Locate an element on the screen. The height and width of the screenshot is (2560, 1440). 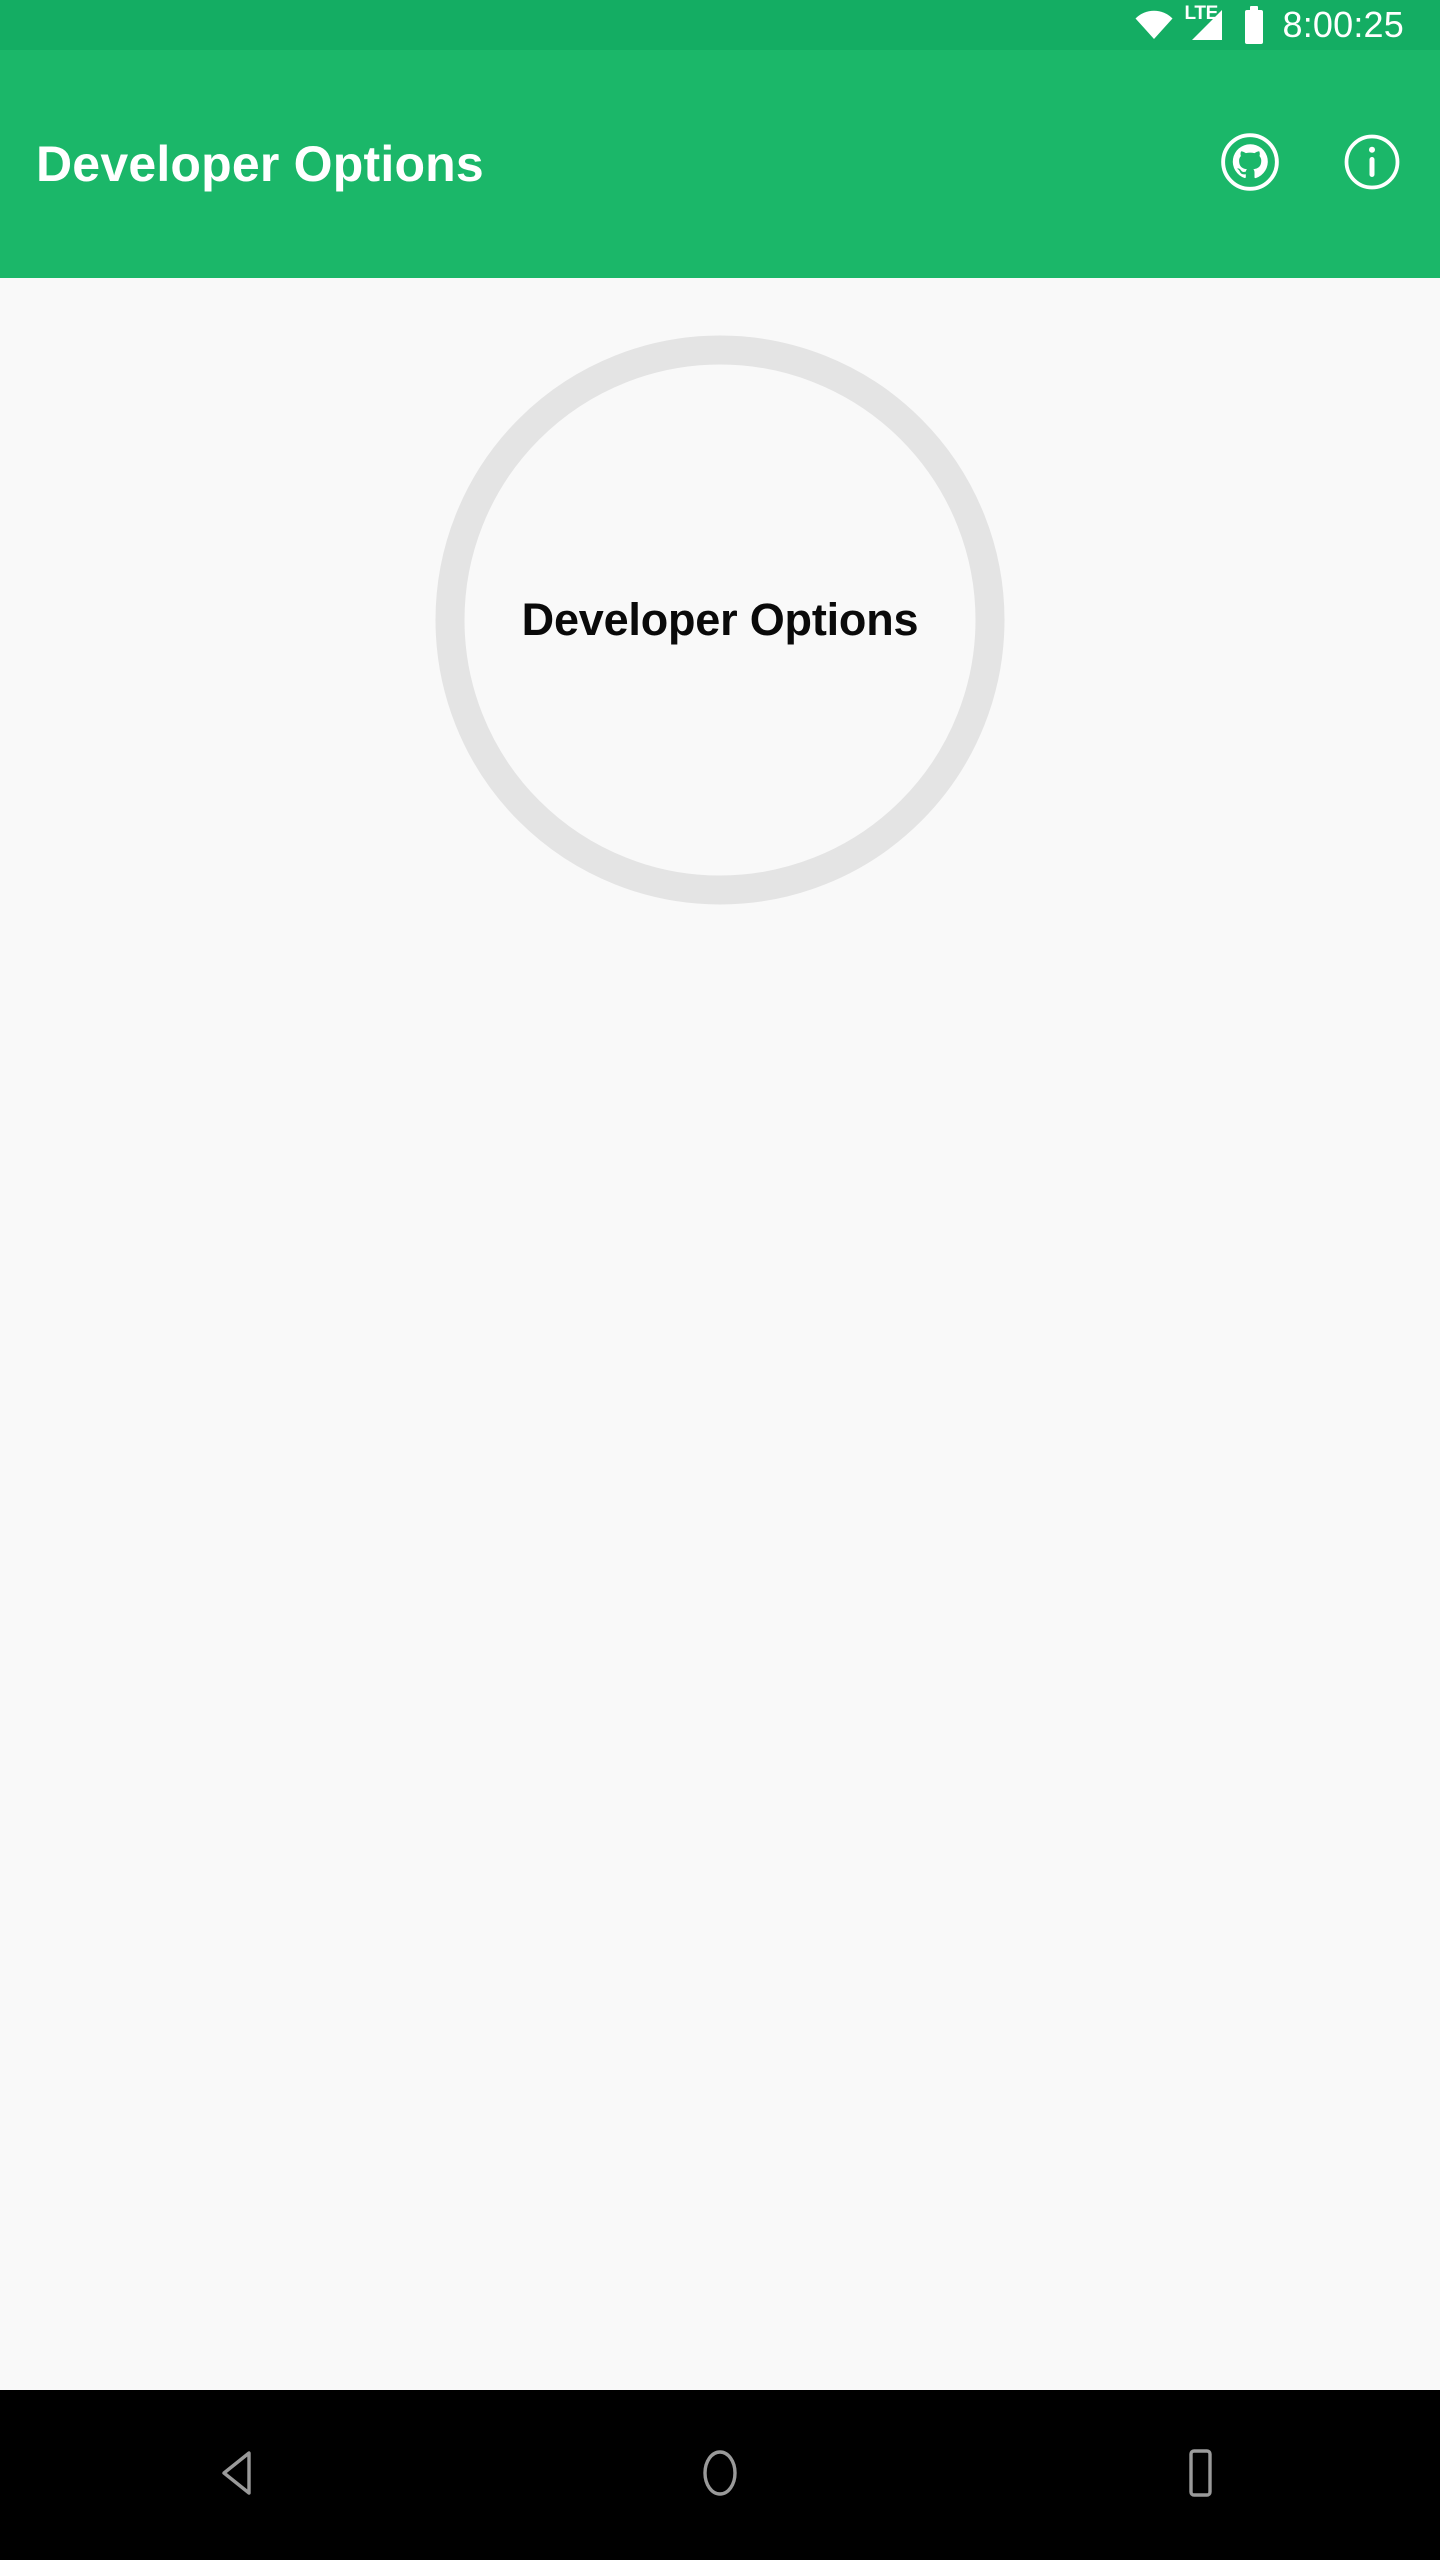
github-button is located at coordinates (1250, 164).